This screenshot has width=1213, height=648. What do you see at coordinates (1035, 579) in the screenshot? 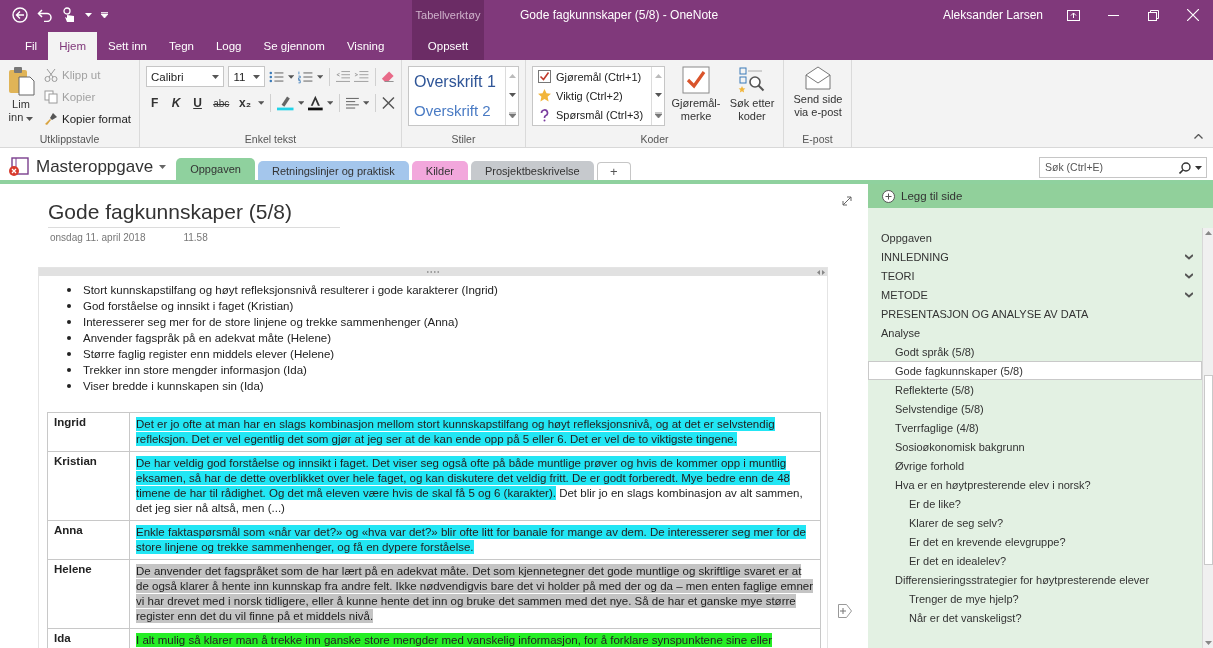
I see `page-item: Differensieringsstrategier for høytpresterende elever` at bounding box center [1035, 579].